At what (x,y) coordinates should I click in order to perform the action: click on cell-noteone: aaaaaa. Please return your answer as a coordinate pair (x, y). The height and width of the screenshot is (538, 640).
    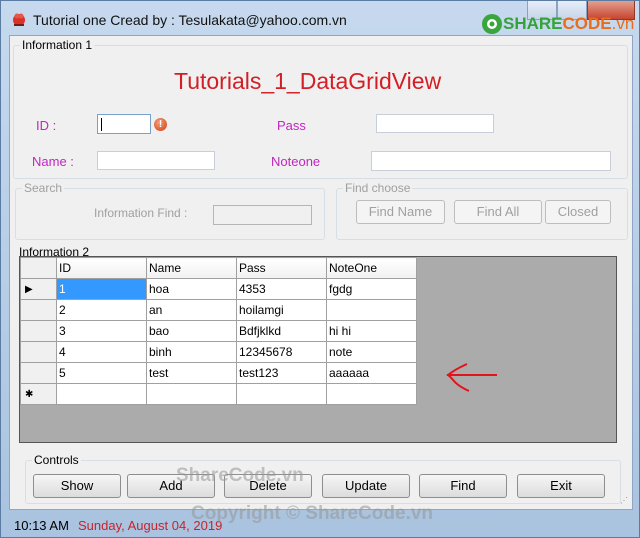
    Looking at the image, I should click on (371, 373).